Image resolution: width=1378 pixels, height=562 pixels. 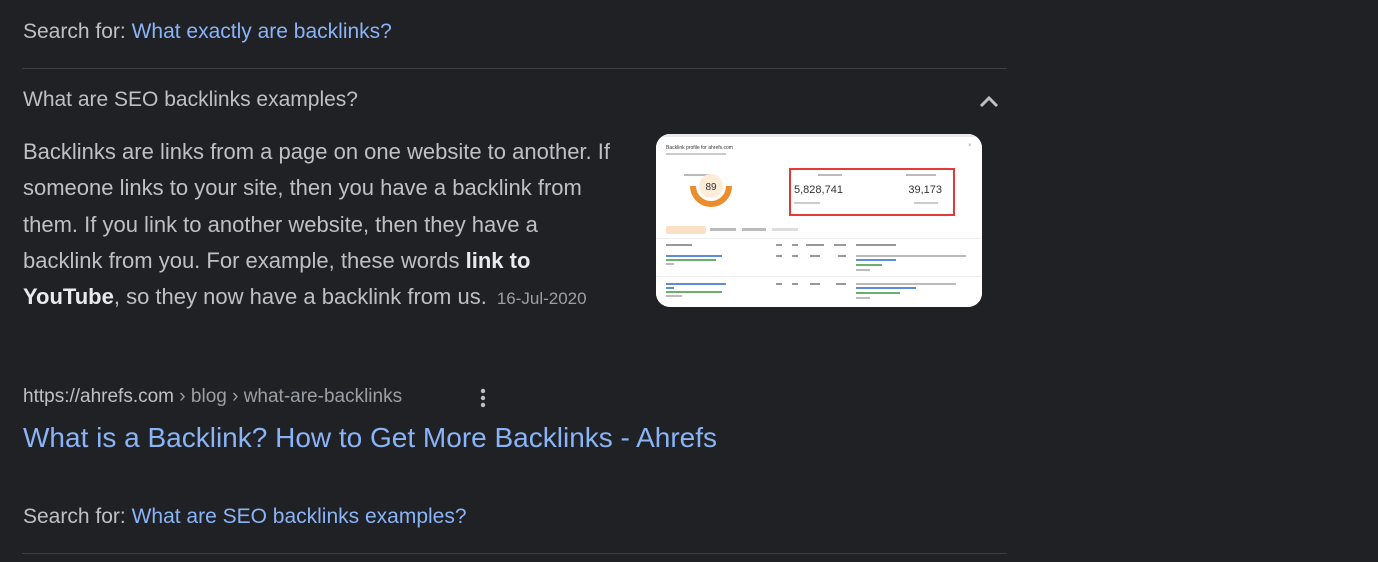 What do you see at coordinates (541, 299) in the screenshot?
I see `answer-date: 16-Jul-2020` at bounding box center [541, 299].